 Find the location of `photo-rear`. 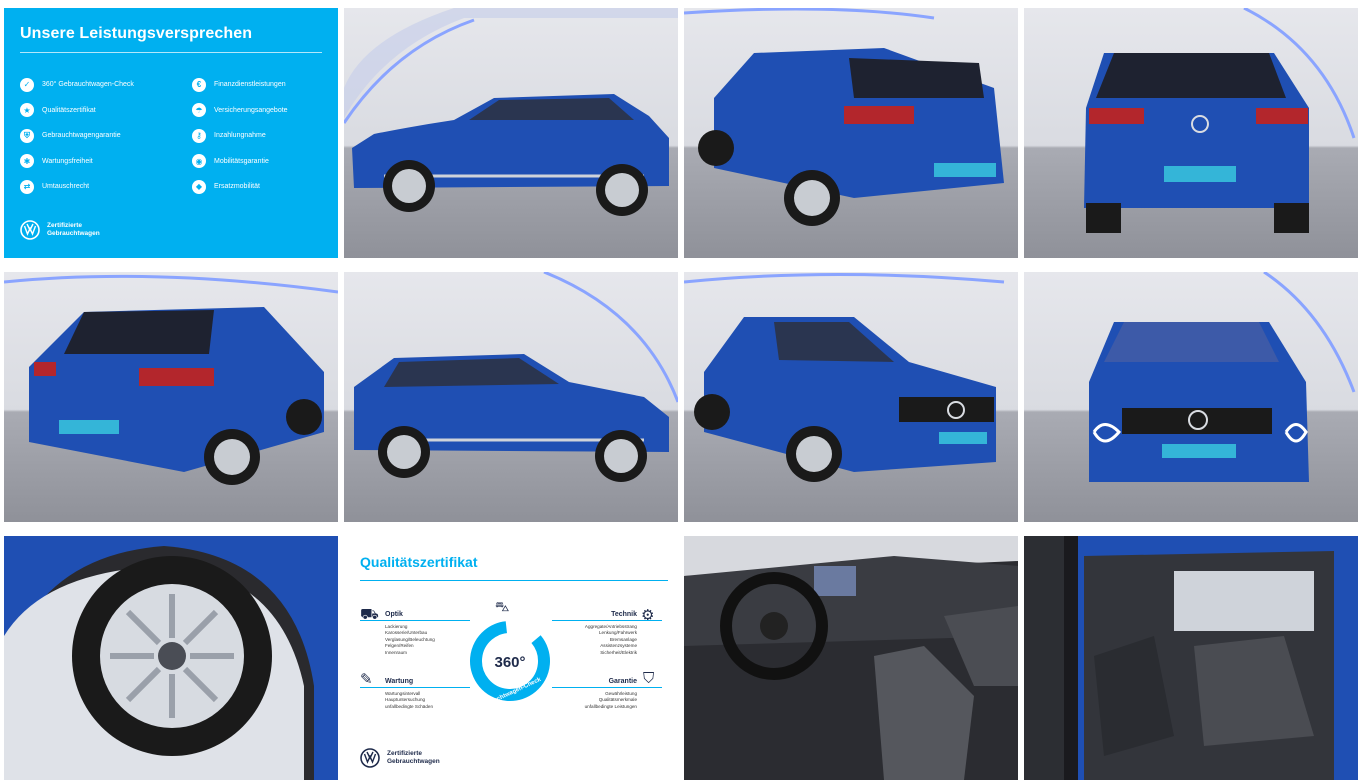

photo-rear is located at coordinates (1191, 133).